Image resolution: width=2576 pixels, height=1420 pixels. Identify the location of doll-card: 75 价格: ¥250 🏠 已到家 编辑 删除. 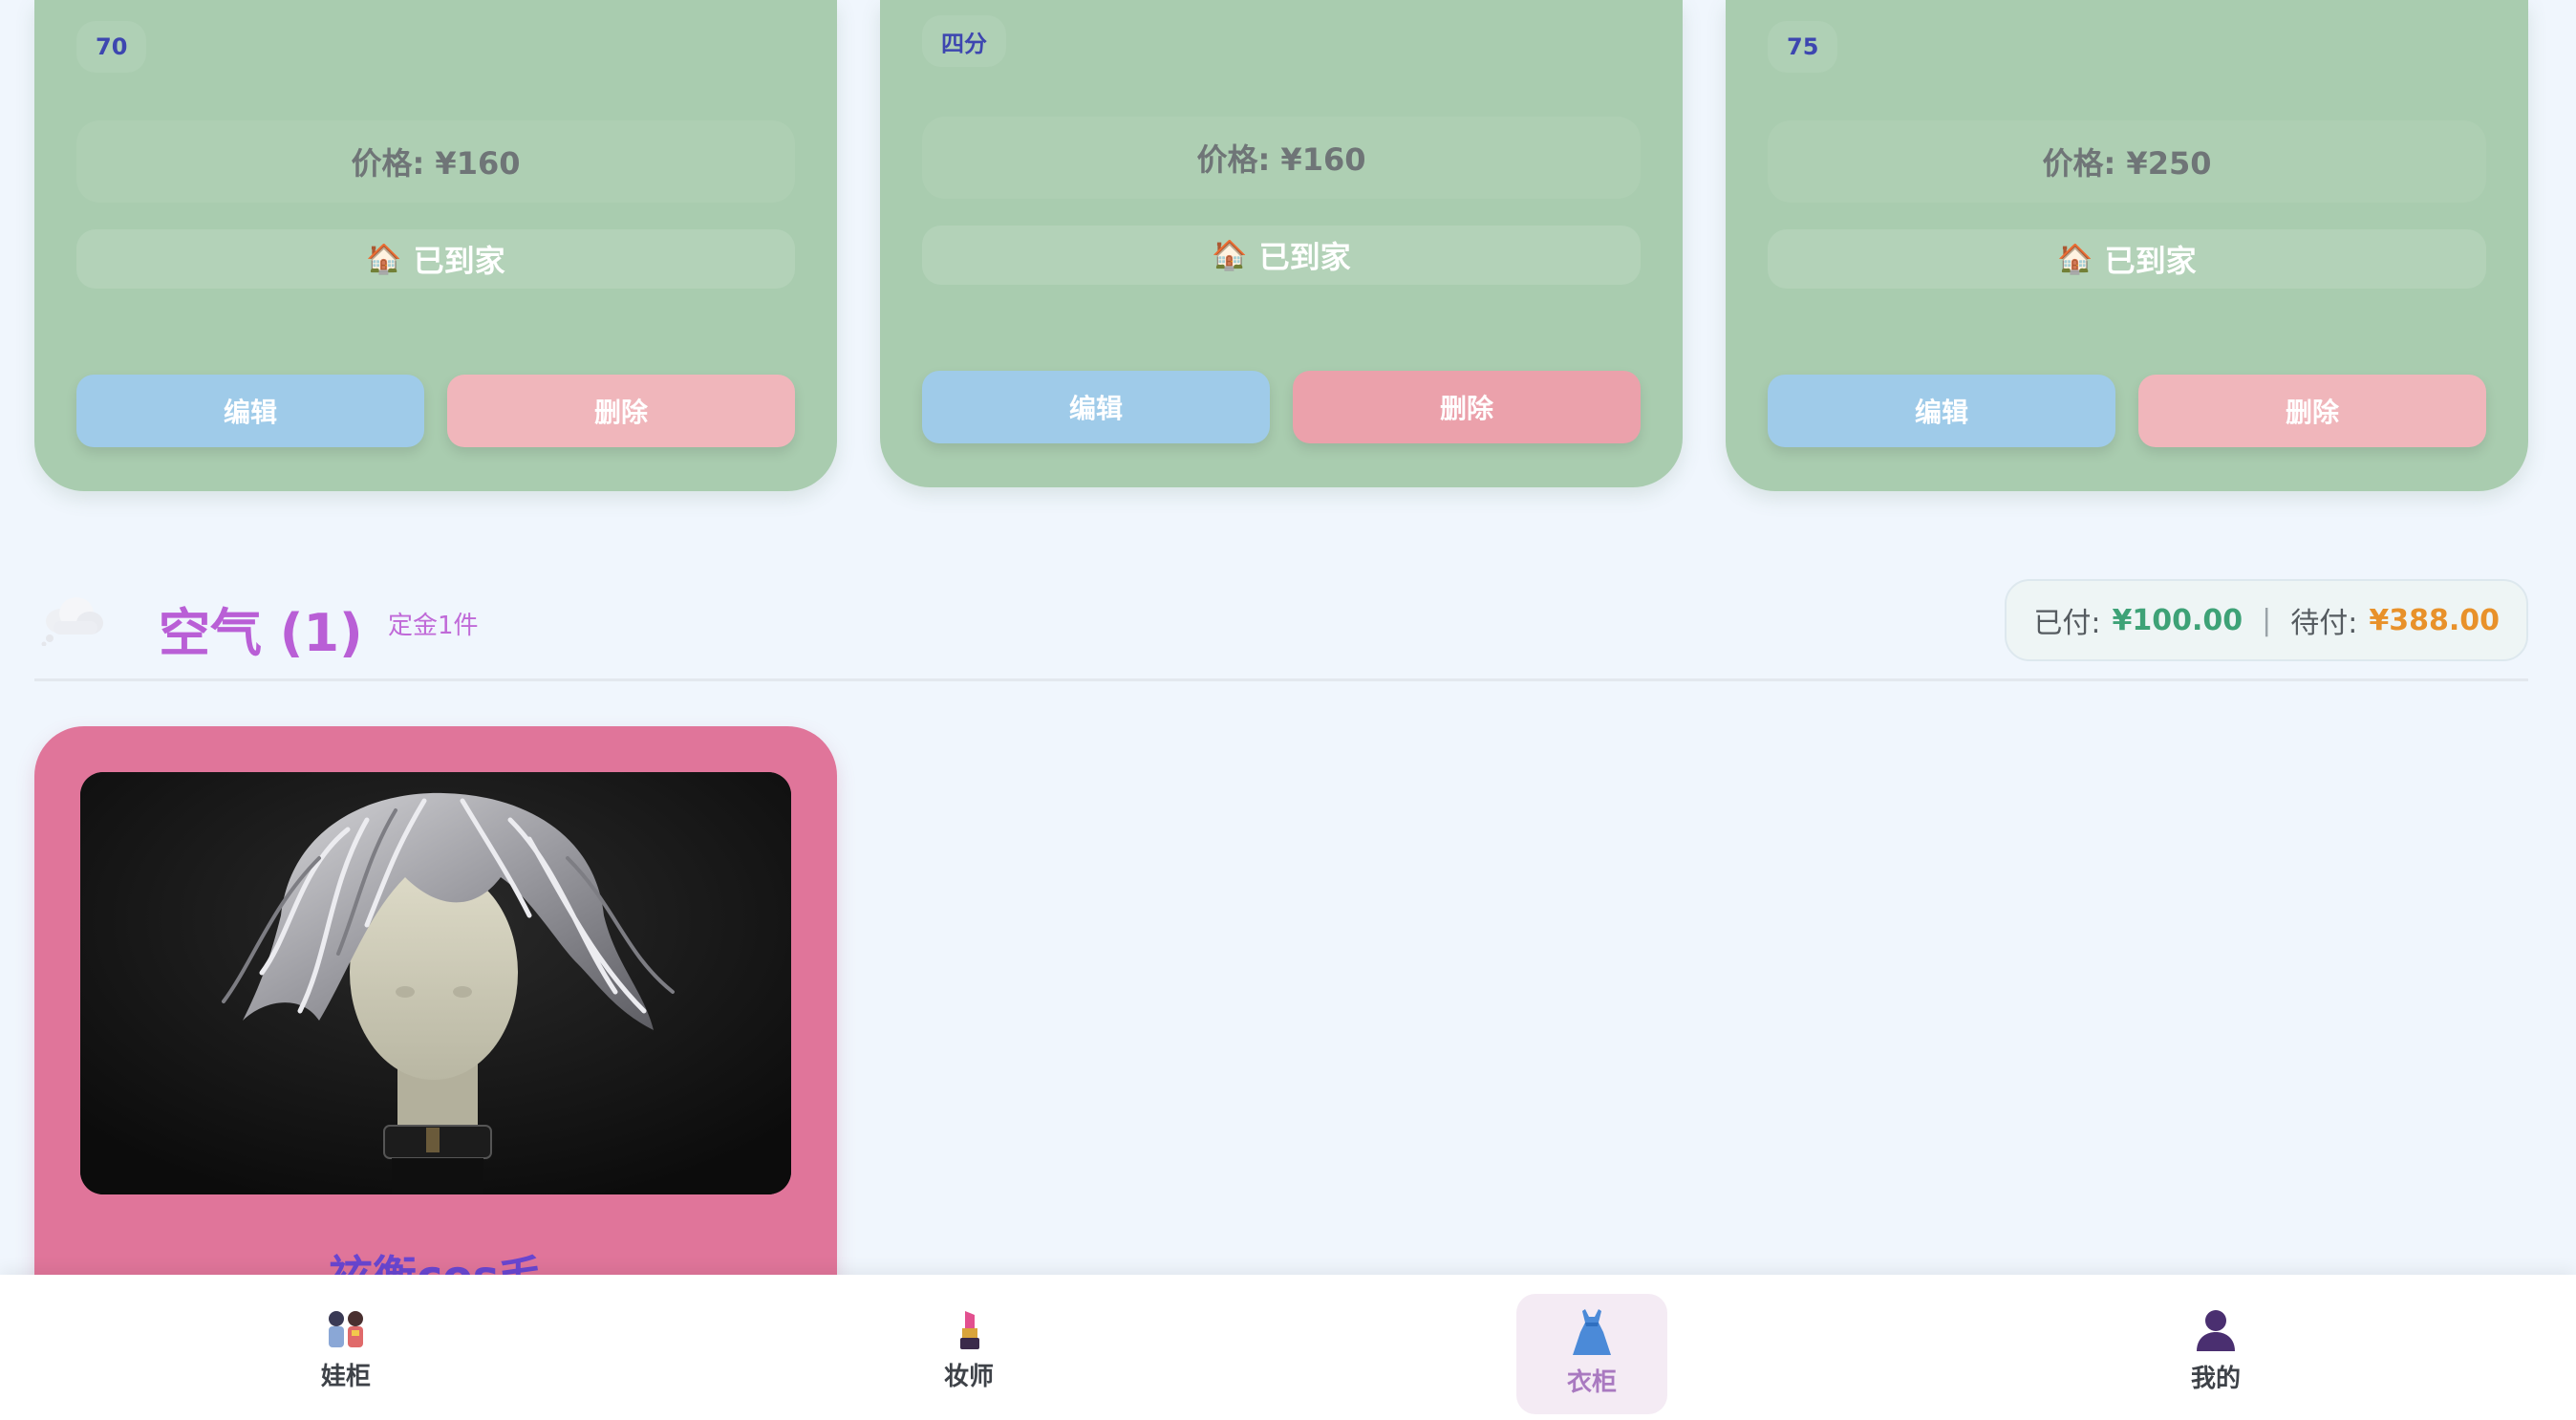
(2127, 246).